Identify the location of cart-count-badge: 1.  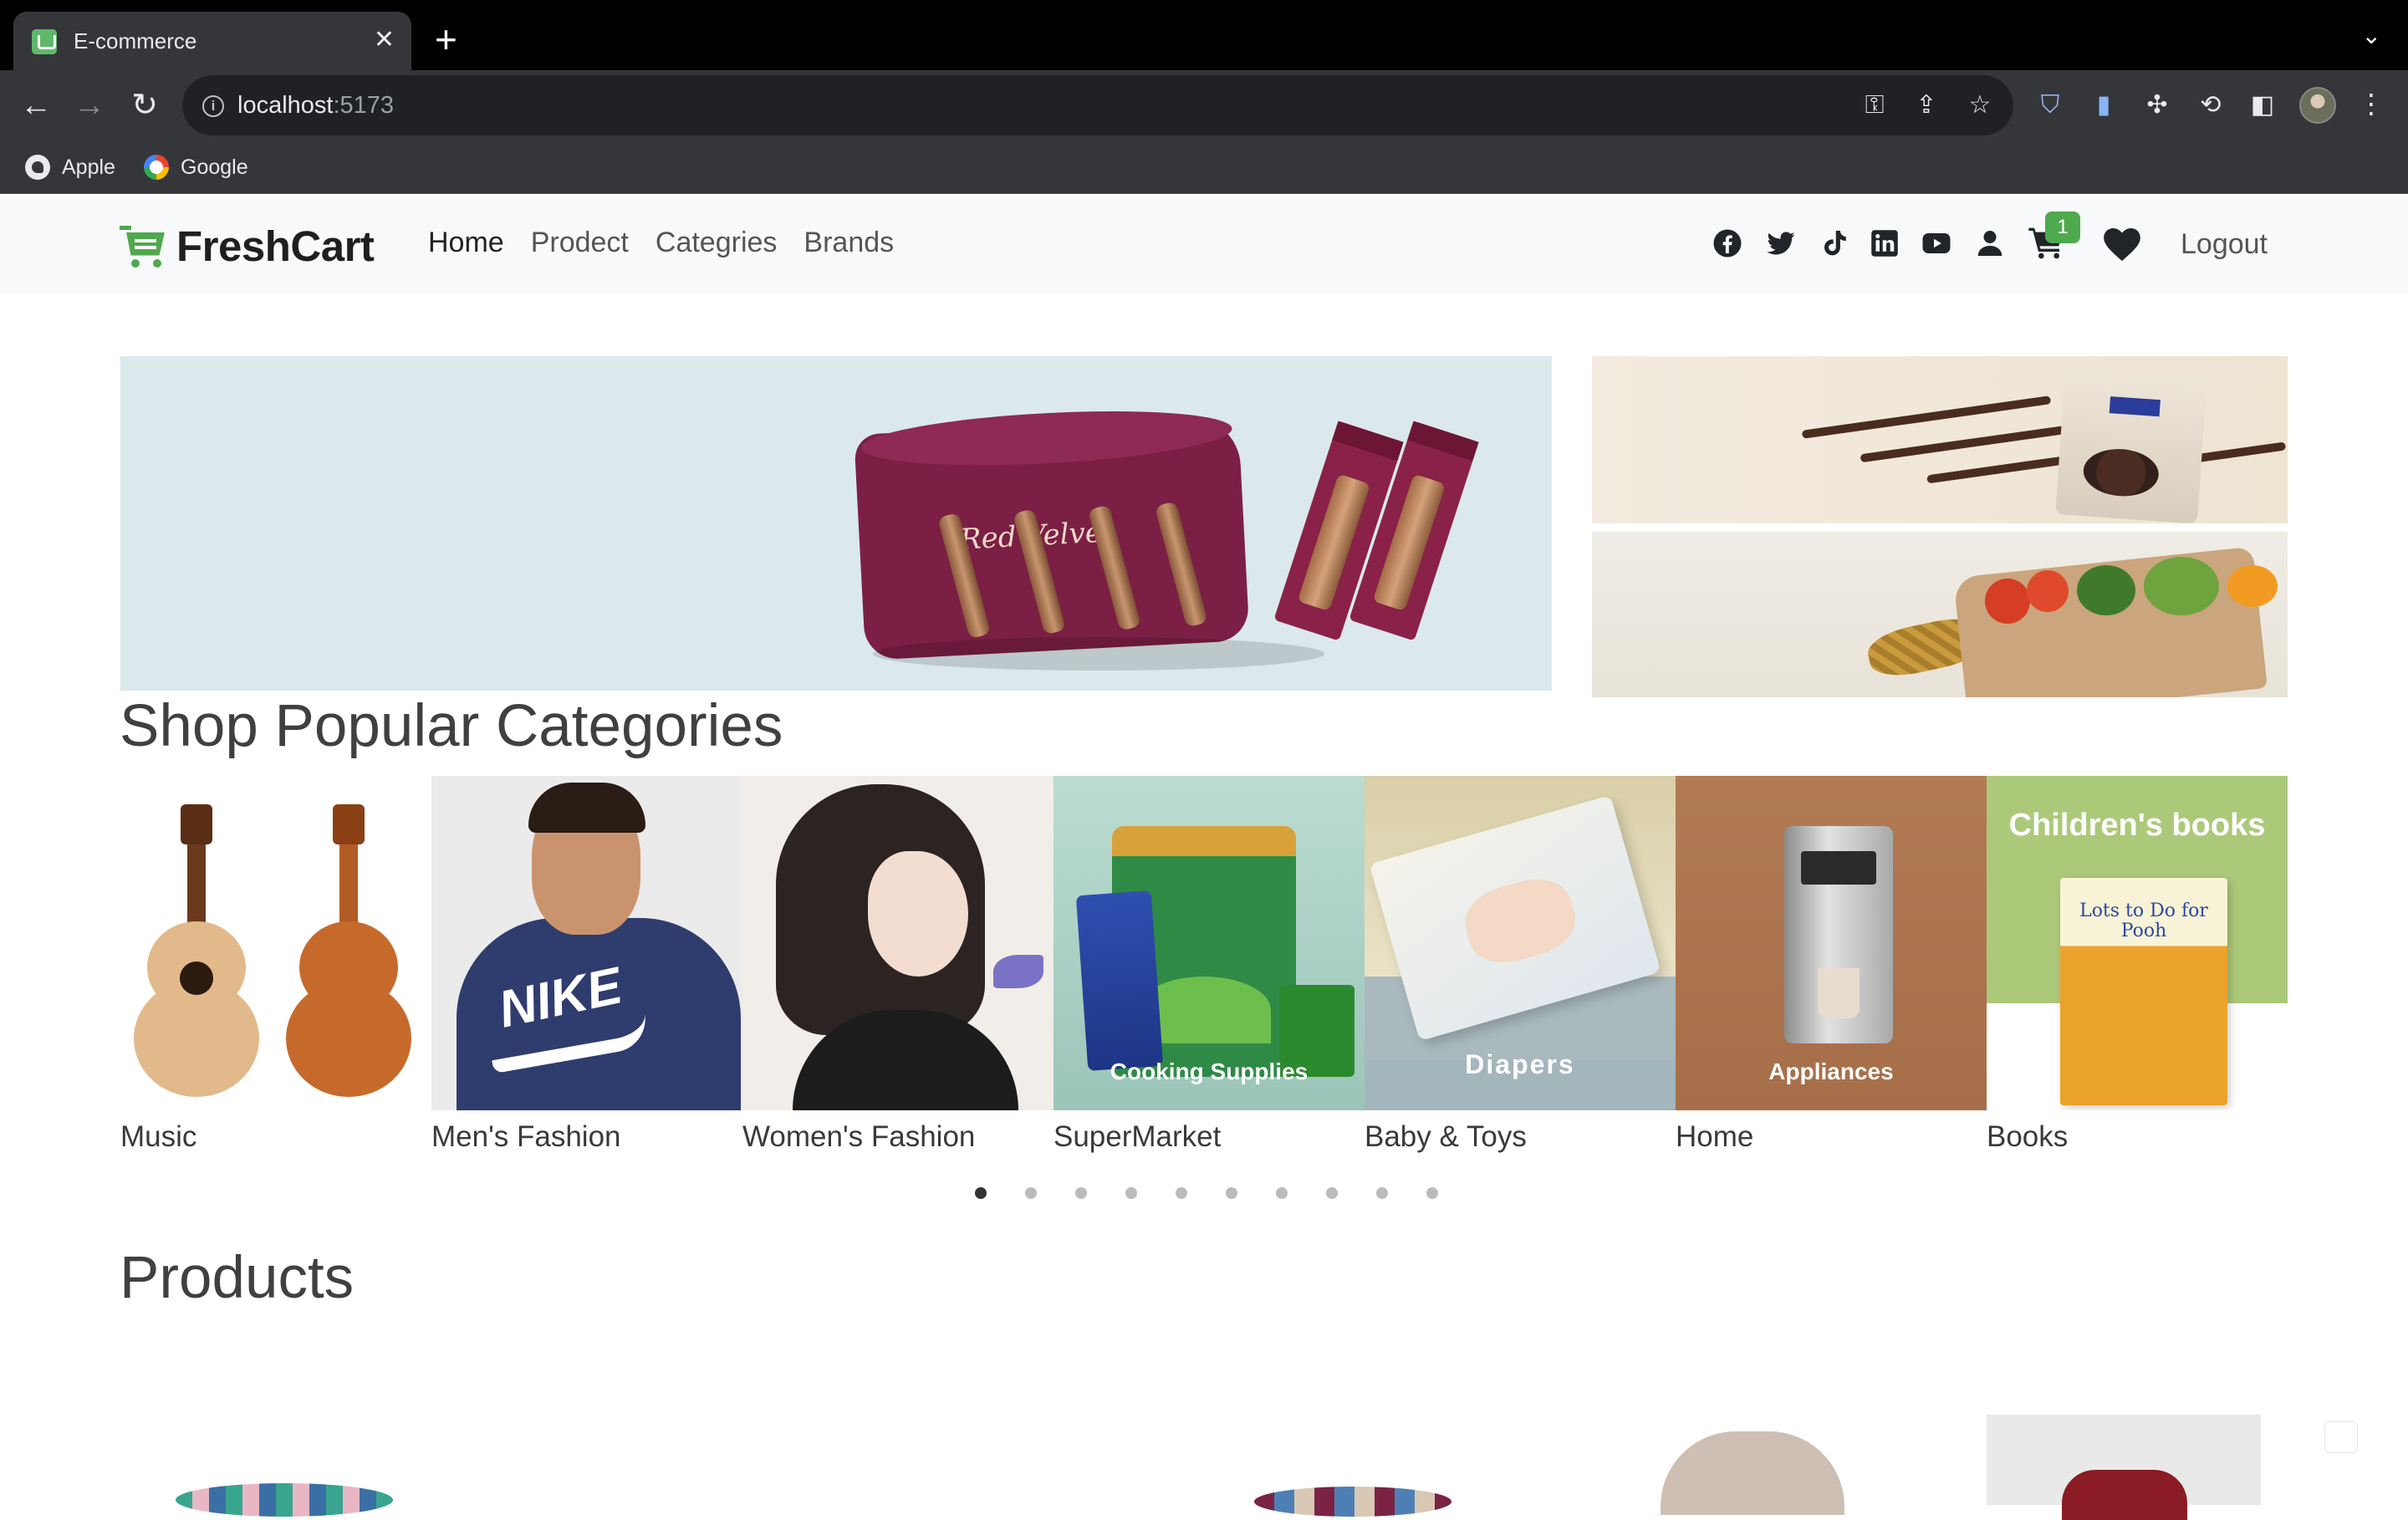
(2063, 228).